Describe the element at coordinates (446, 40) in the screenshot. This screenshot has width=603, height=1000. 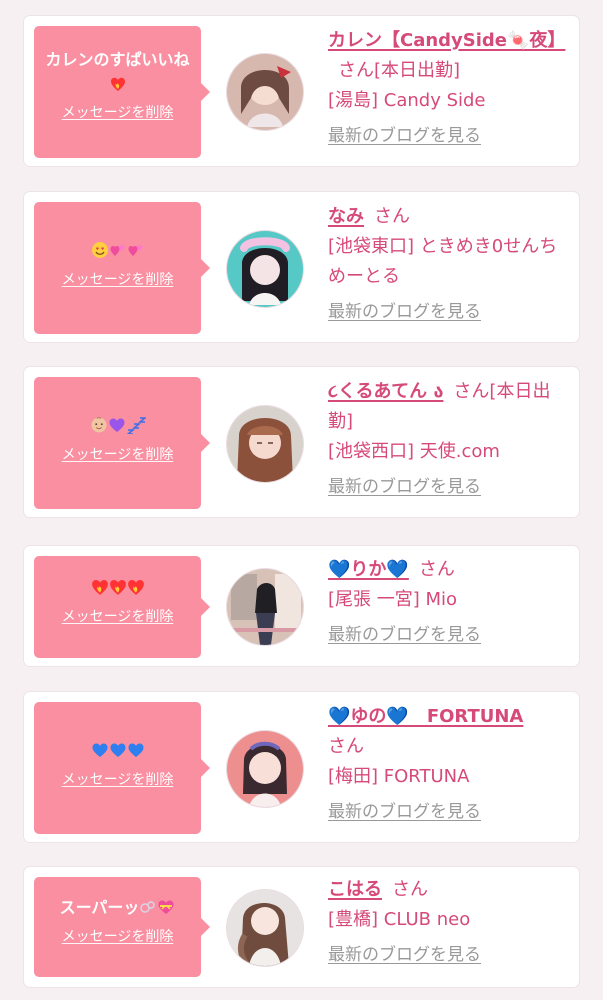
I see `sender-name-link: カレン【CandySide🍬夜】` at that location.